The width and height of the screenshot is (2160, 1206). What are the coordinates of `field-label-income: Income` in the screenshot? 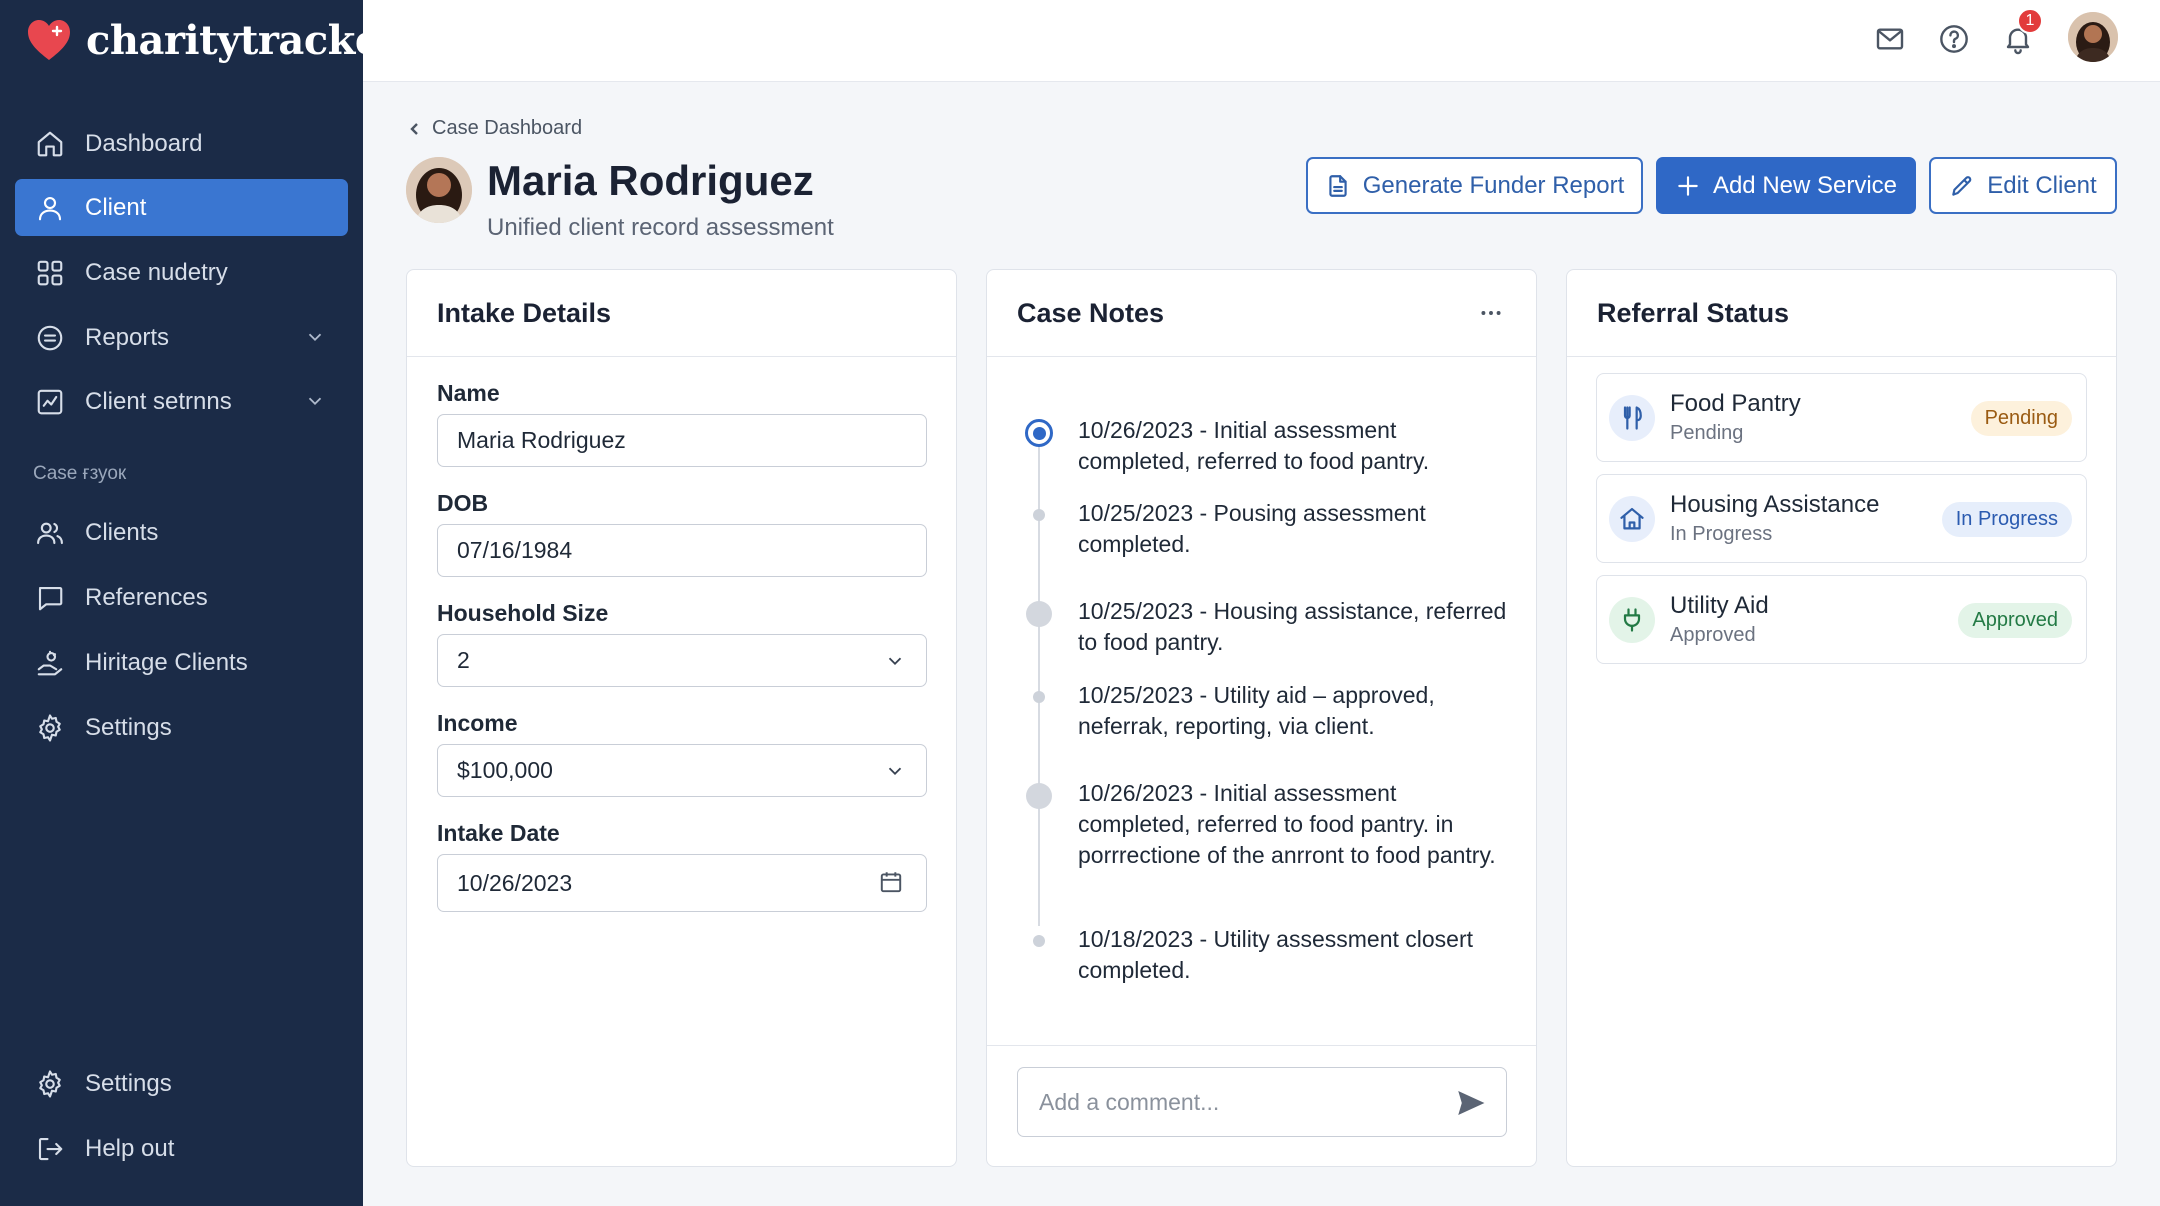 It's located at (477, 723).